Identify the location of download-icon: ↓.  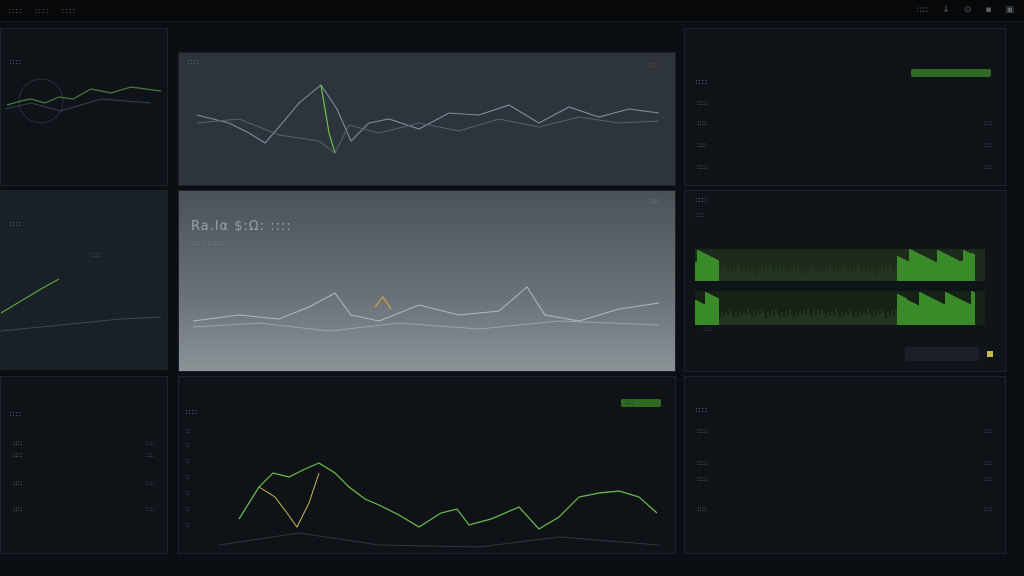
(946, 10).